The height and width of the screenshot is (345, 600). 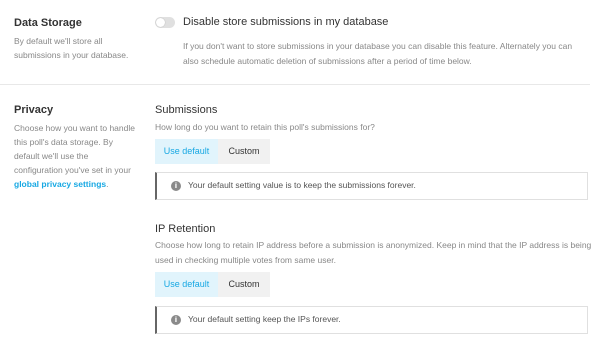 What do you see at coordinates (244, 284) in the screenshot?
I see `ip-custom-button: Custom` at bounding box center [244, 284].